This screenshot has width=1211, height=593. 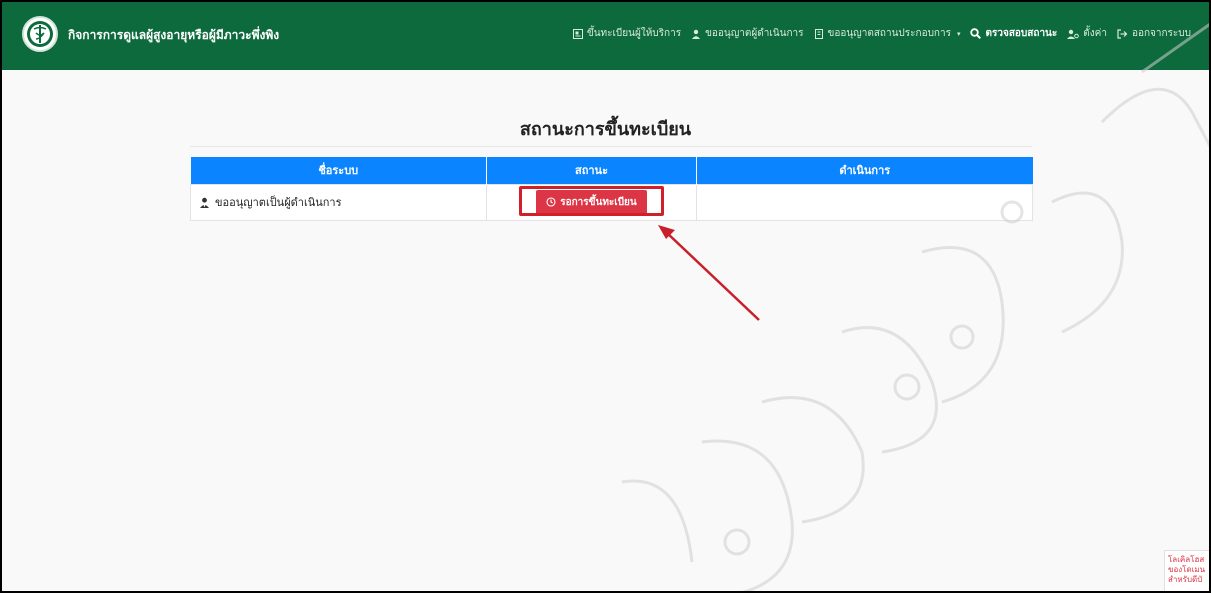 I want to click on title-divider, so click(x=611, y=146).